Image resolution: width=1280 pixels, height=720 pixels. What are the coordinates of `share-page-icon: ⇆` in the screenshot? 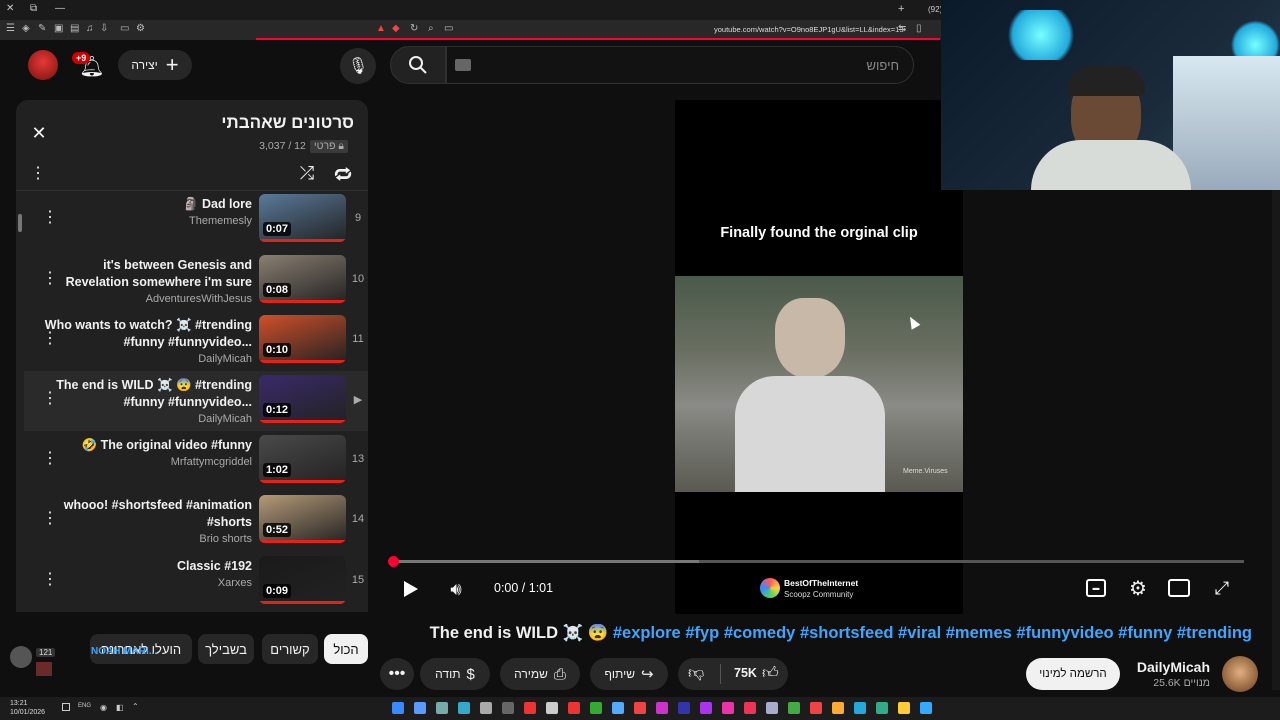 It's located at (902, 28).